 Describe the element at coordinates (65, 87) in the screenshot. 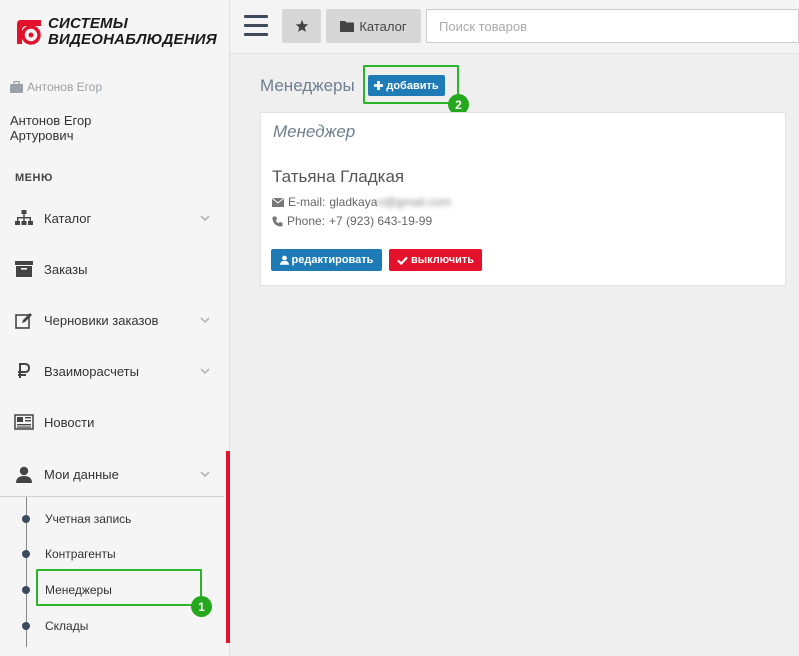

I see `user-short-name: Антонов Егор` at that location.